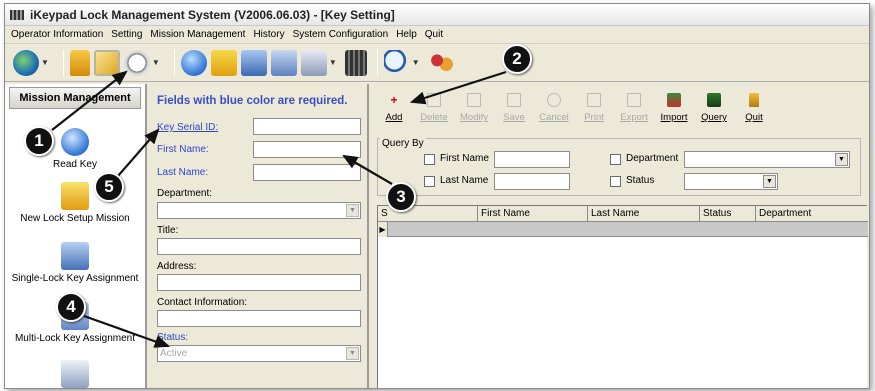 This screenshot has height=391, width=875. Describe the element at coordinates (259, 210) in the screenshot. I see `department-select: ▼` at that location.